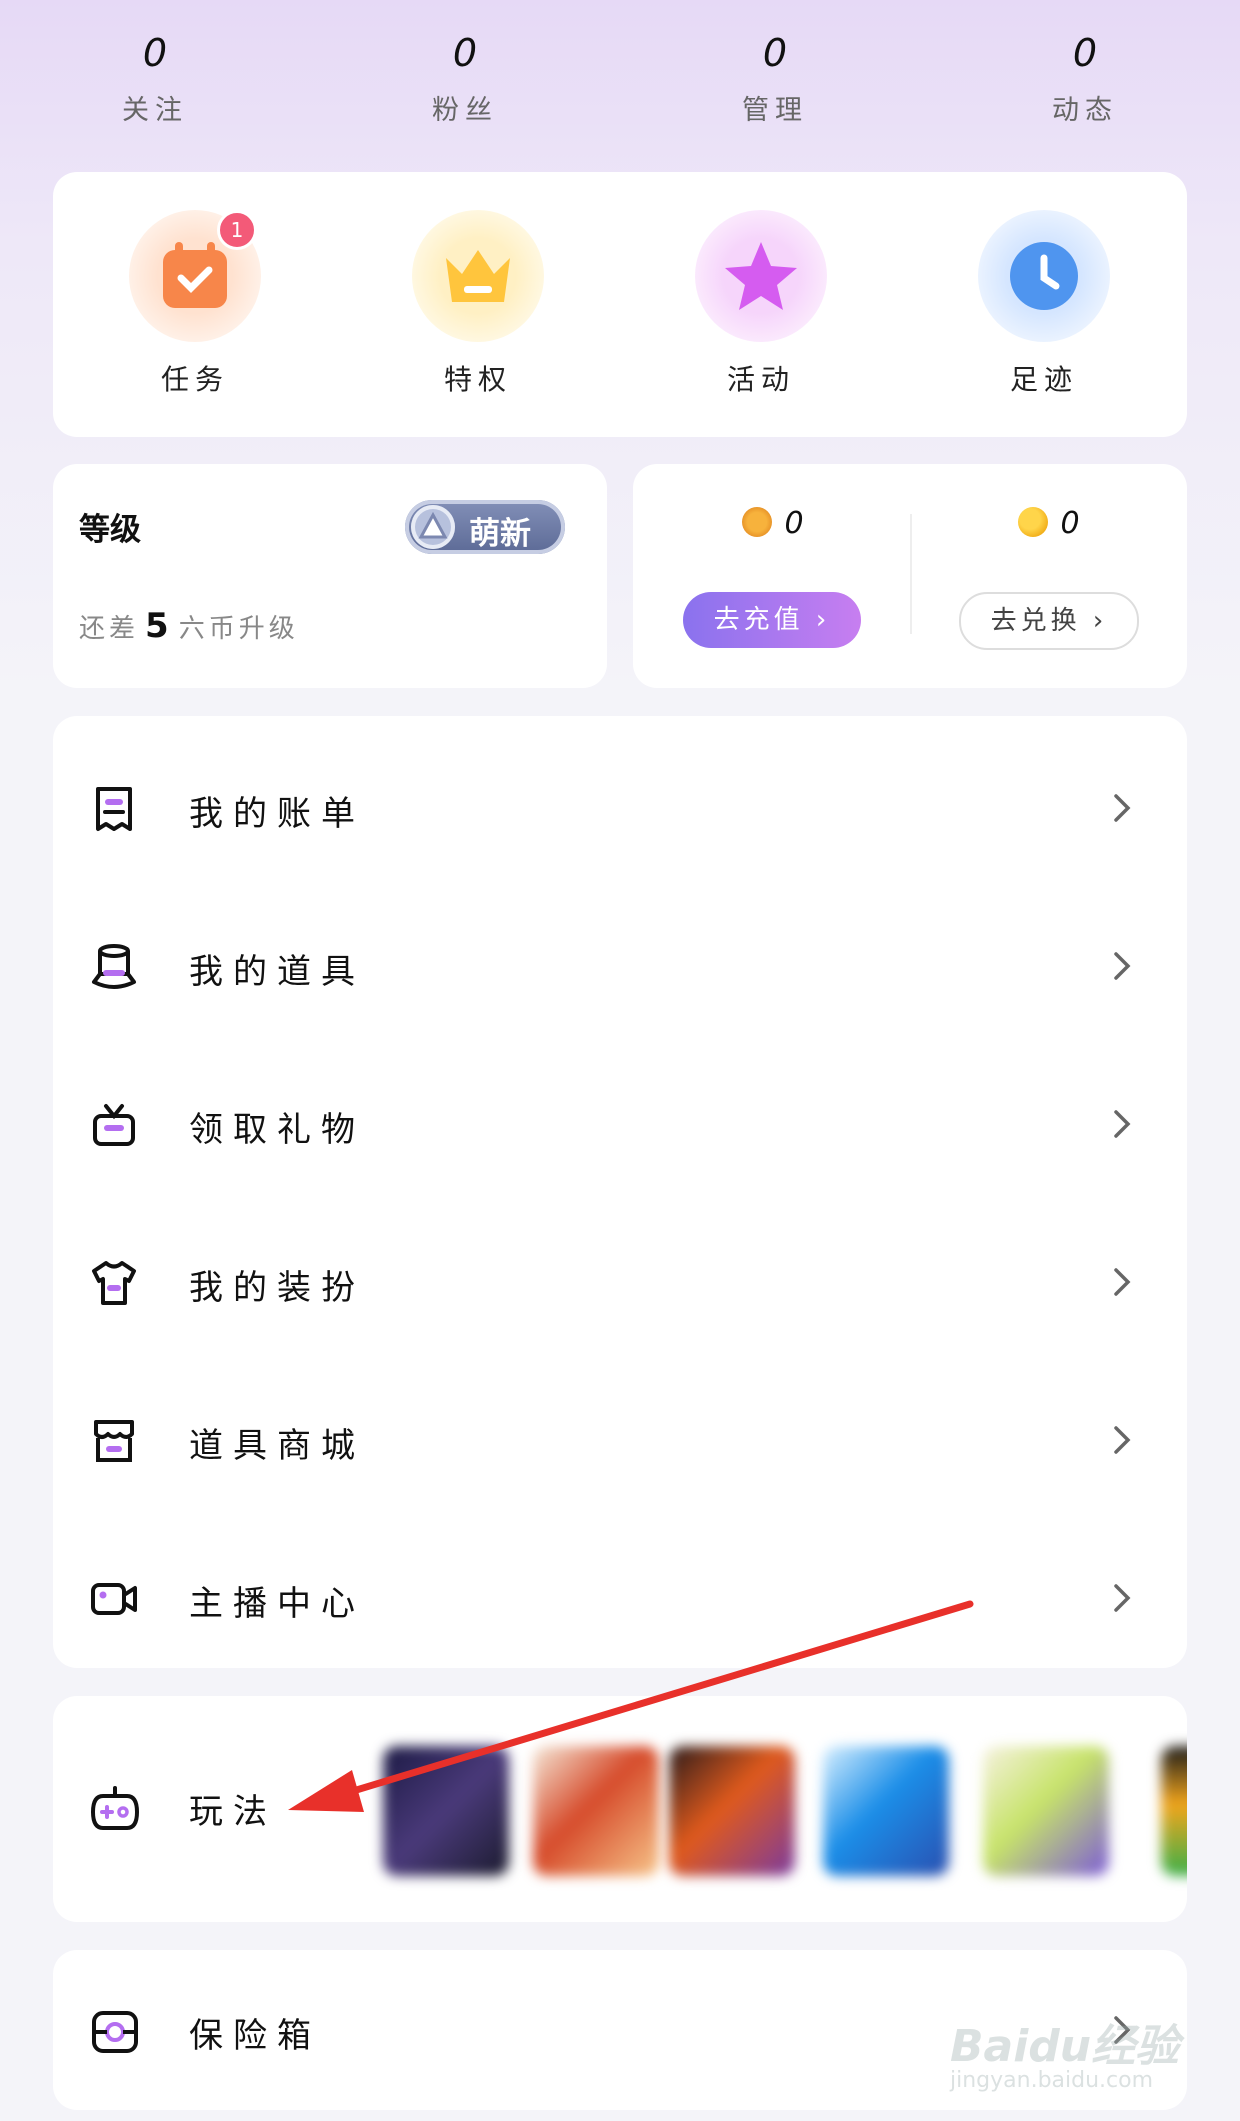 Image resolution: width=1240 pixels, height=2121 pixels. I want to click on stat-fans: 0 粉丝, so click(465, 78).